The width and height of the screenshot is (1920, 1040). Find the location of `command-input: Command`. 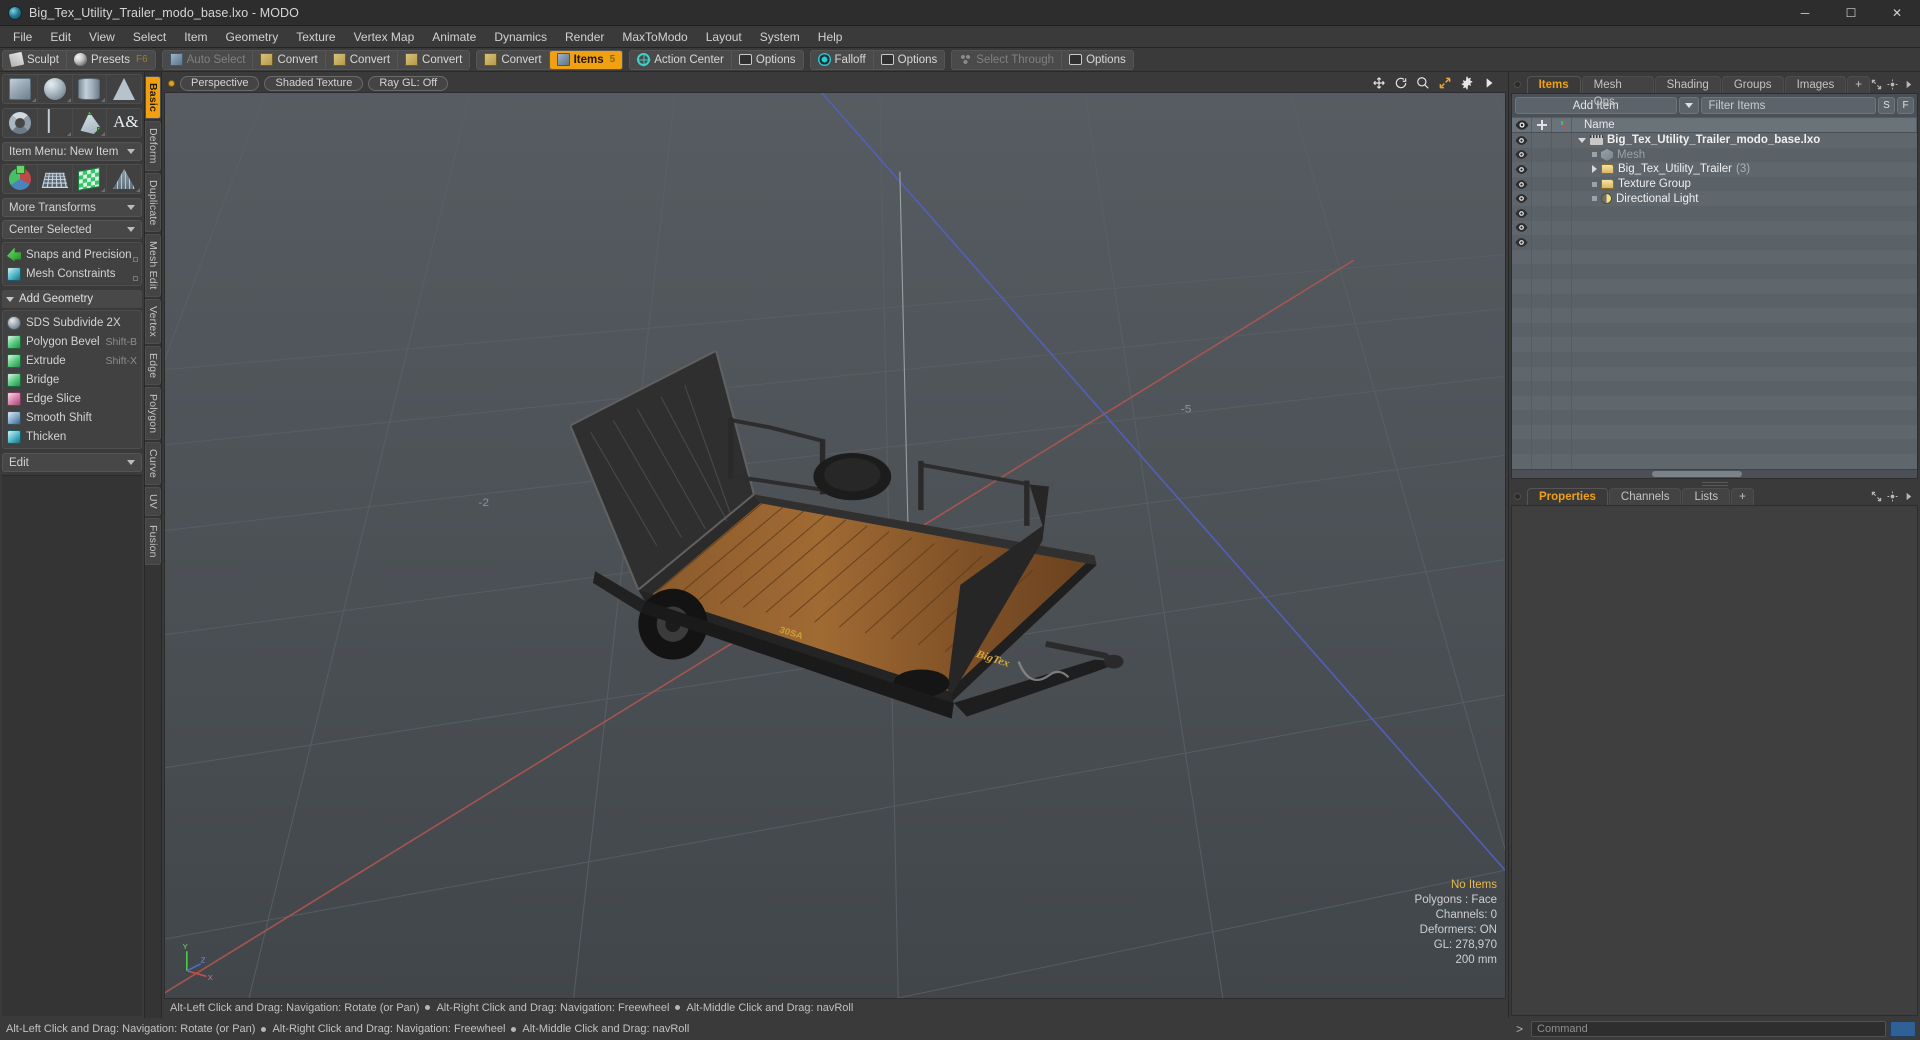

command-input: Command is located at coordinates (1708, 1029).